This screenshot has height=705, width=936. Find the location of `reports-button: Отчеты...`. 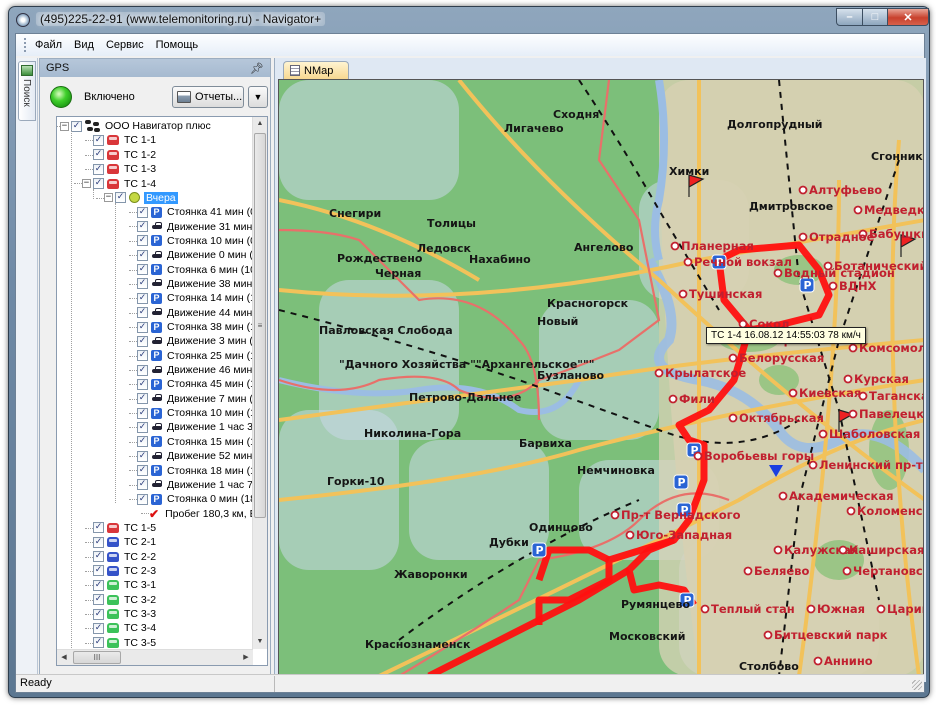

reports-button: Отчеты... is located at coordinates (208, 97).